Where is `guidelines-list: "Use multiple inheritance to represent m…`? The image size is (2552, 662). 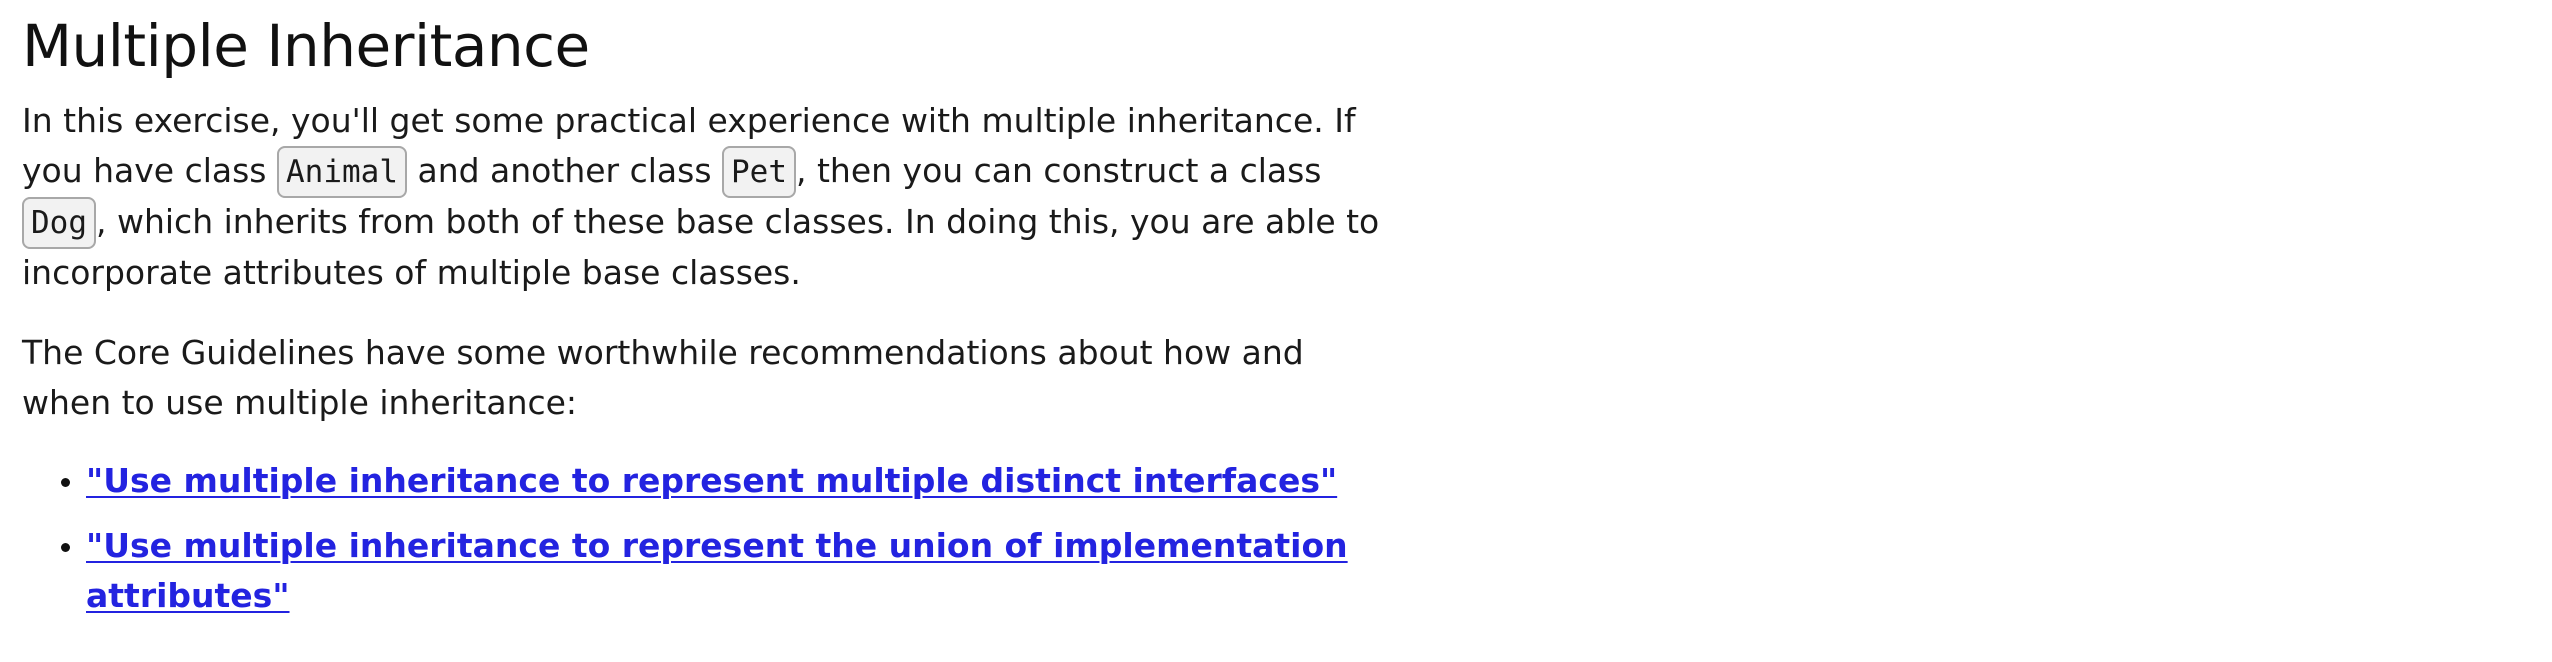
guidelines-list: "Use multiple inheritance to represent m… is located at coordinates (712, 538).